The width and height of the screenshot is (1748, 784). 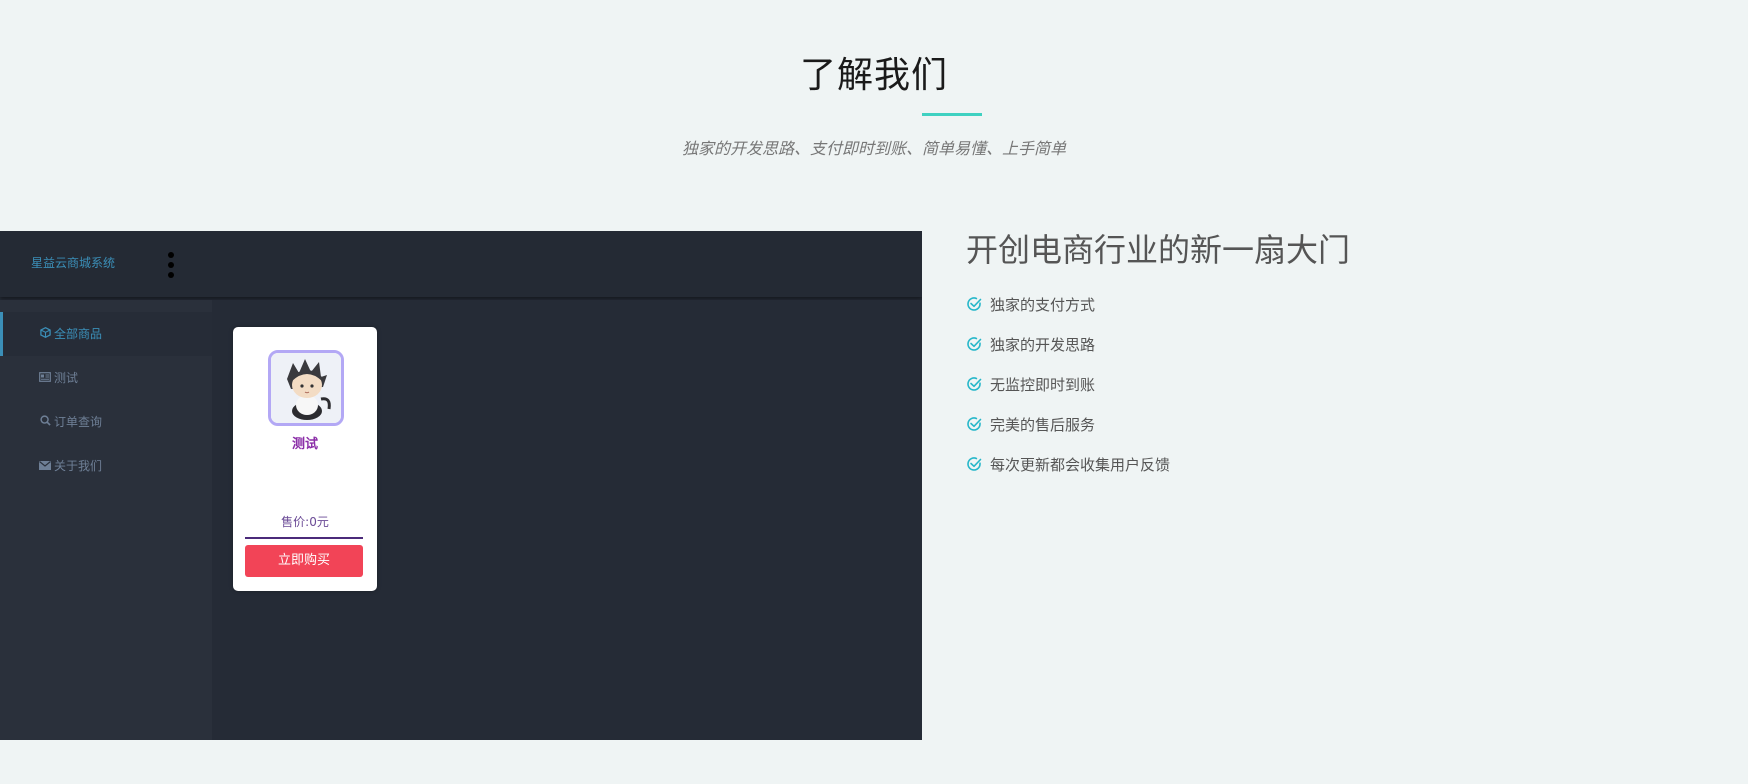 What do you see at coordinates (305, 459) in the screenshot?
I see `product-card: 测试 售价:0元 立即购买` at bounding box center [305, 459].